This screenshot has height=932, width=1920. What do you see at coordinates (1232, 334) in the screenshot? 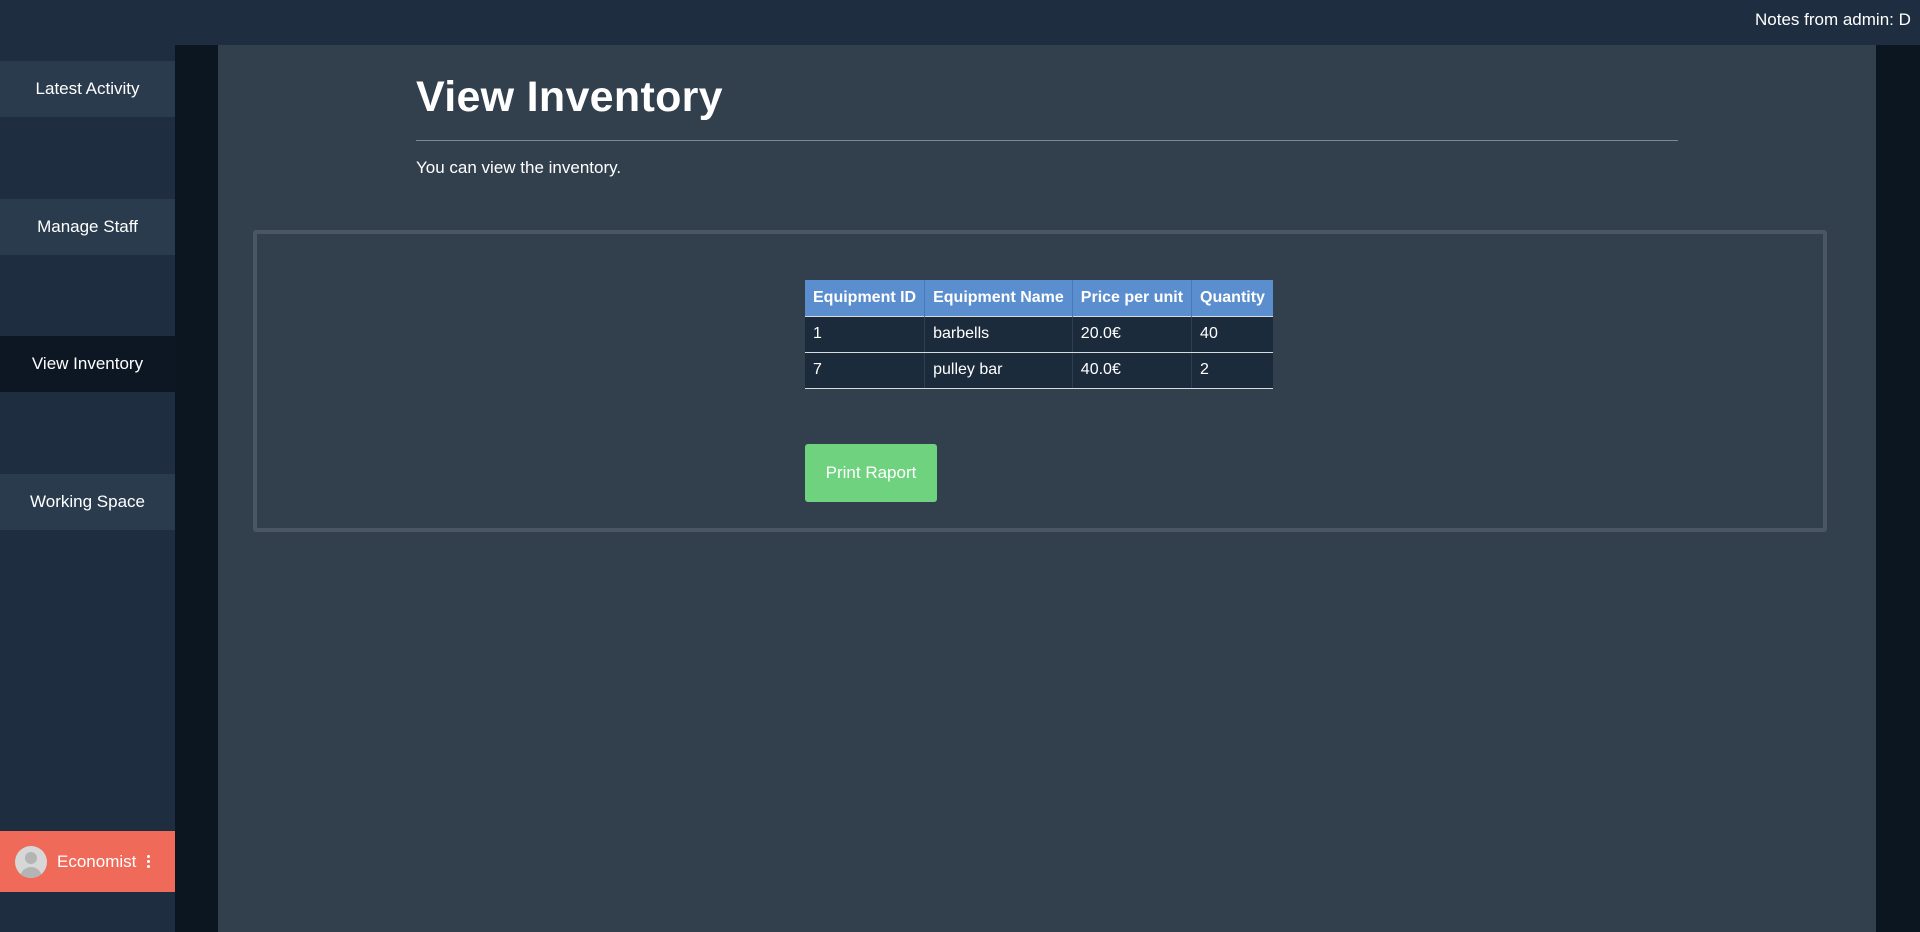
I see `cell-quantity: 40` at bounding box center [1232, 334].